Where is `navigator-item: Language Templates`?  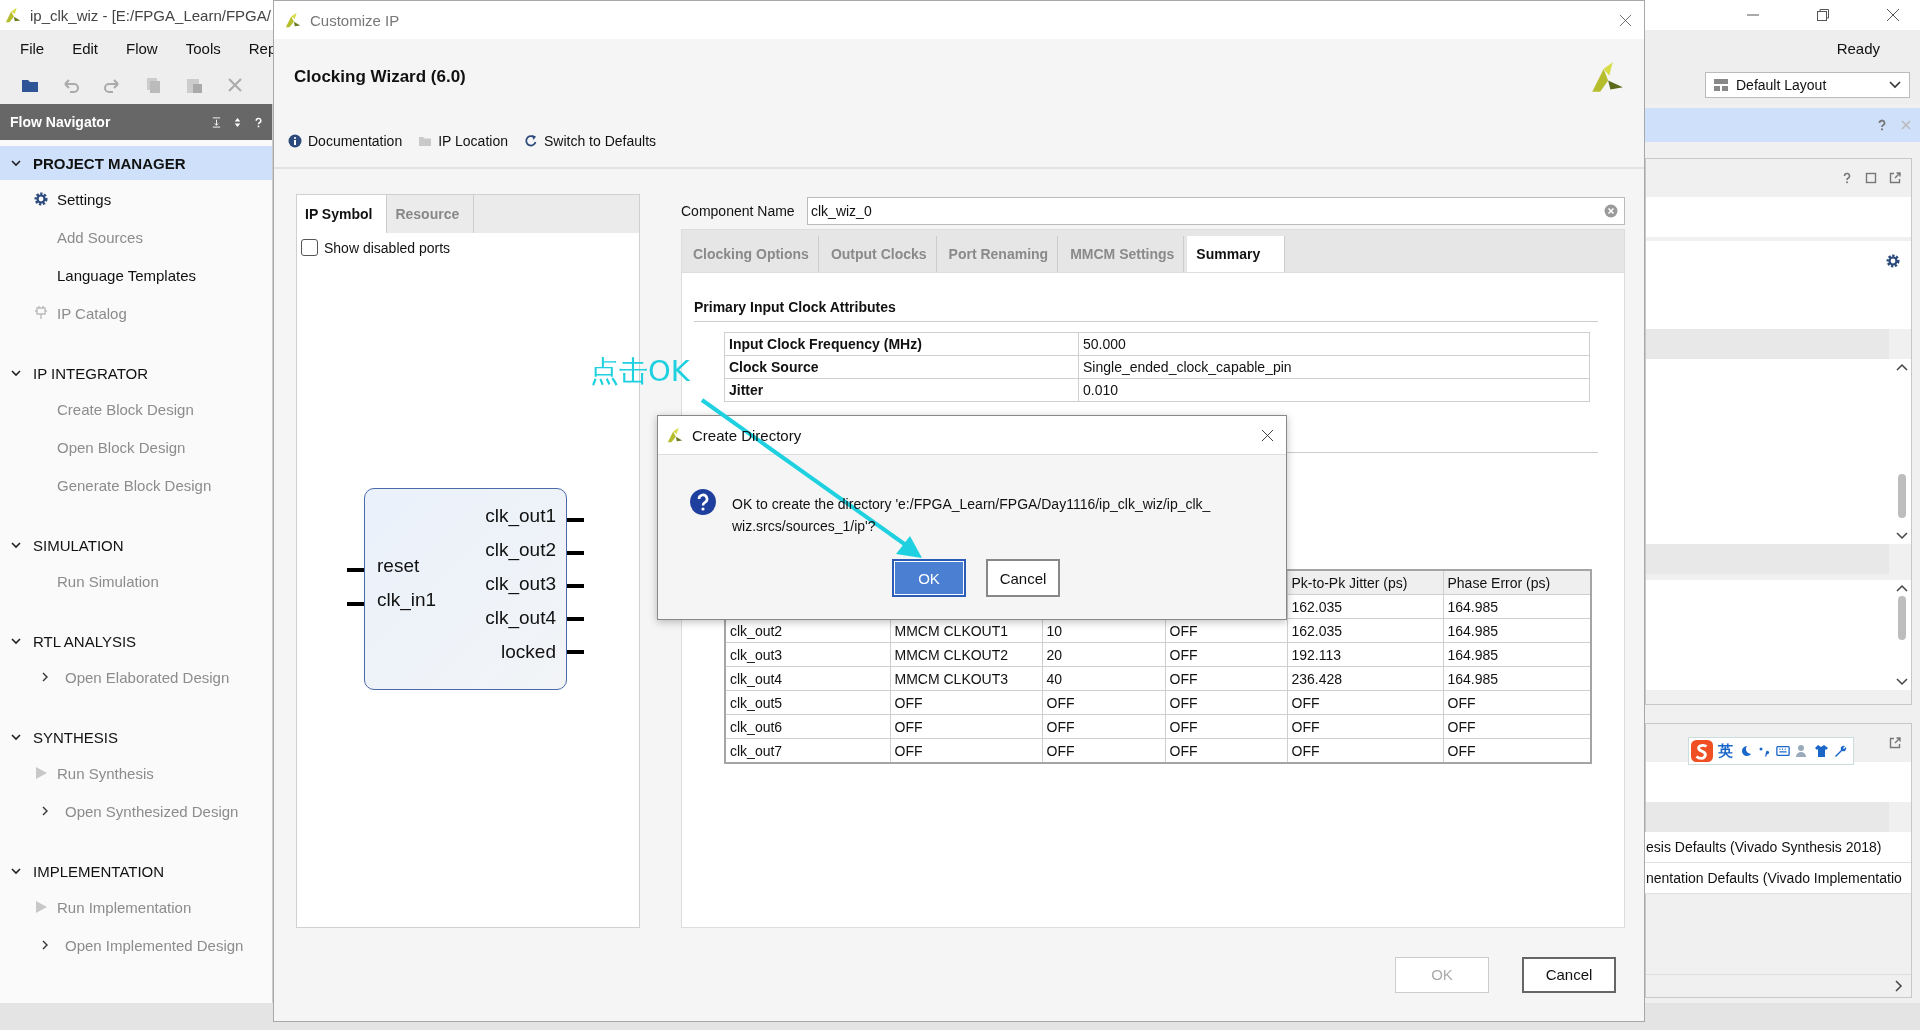 navigator-item: Language Templates is located at coordinates (136, 275).